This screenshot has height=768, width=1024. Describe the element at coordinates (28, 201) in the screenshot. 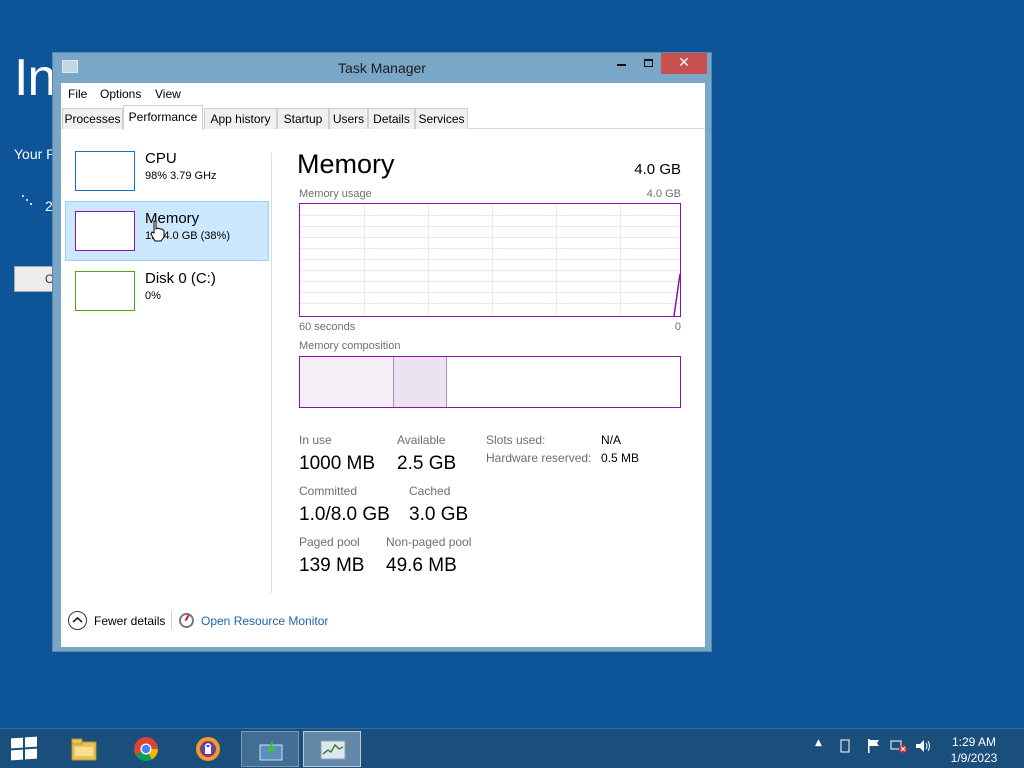

I see `spinner-icon` at that location.